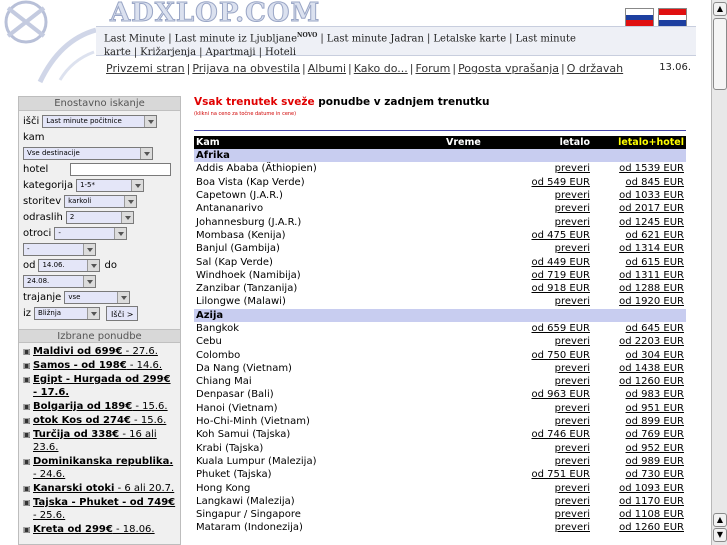 The image size is (727, 545). I want to click on featured-offer-link: Egipt - Hurgada od 299€ - 17.6., so click(105, 386).